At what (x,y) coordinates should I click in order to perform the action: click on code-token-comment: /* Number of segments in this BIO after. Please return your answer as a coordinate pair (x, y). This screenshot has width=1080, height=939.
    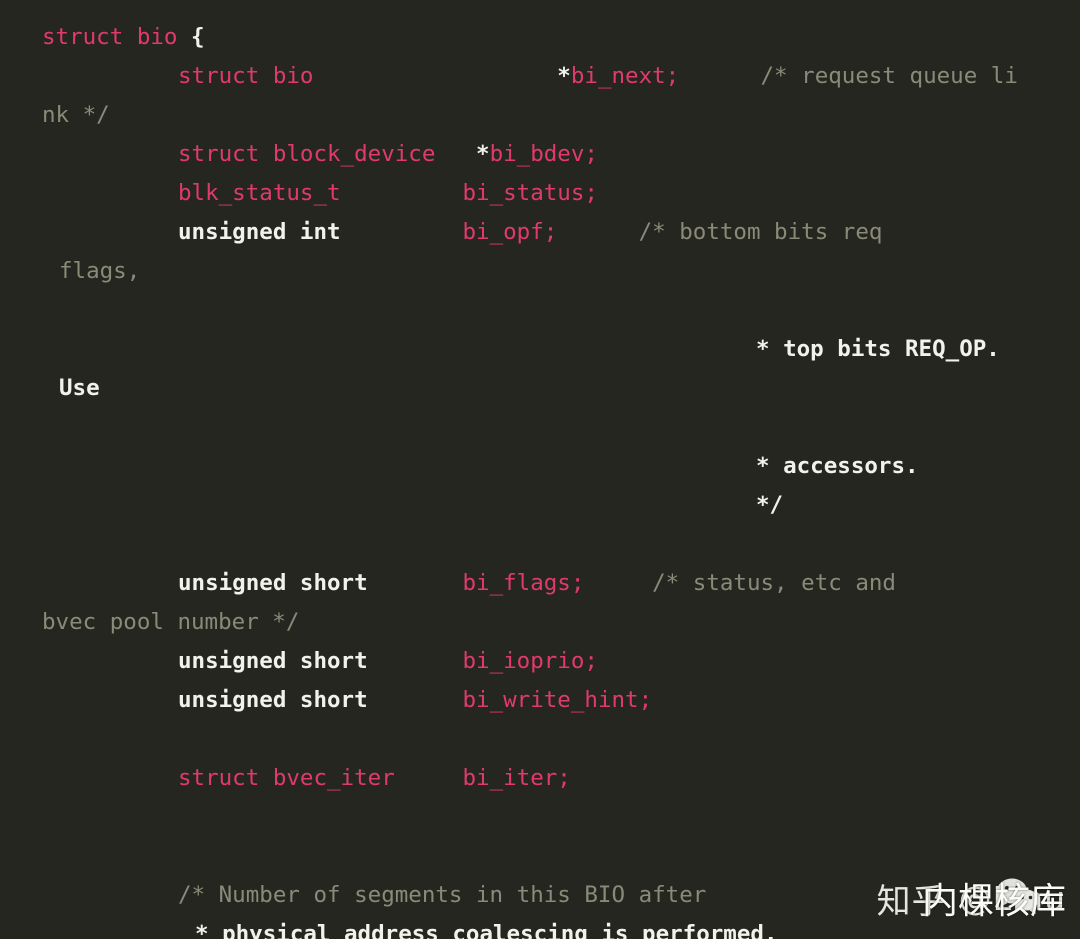
    Looking at the image, I should click on (442, 895).